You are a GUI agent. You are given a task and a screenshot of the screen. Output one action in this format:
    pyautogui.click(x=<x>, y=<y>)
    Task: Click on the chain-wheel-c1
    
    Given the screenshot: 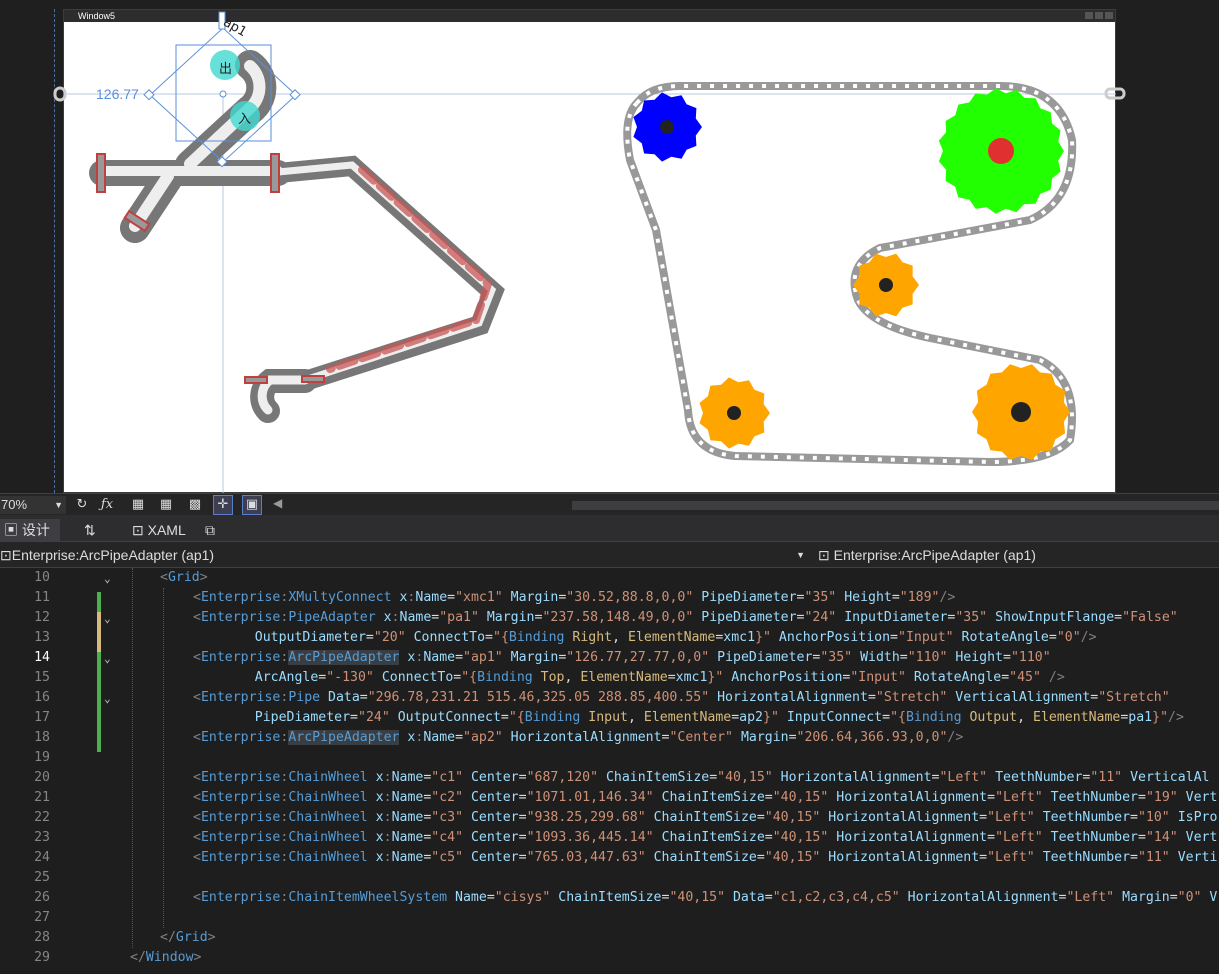 What is the action you would take?
    pyautogui.click(x=667, y=127)
    